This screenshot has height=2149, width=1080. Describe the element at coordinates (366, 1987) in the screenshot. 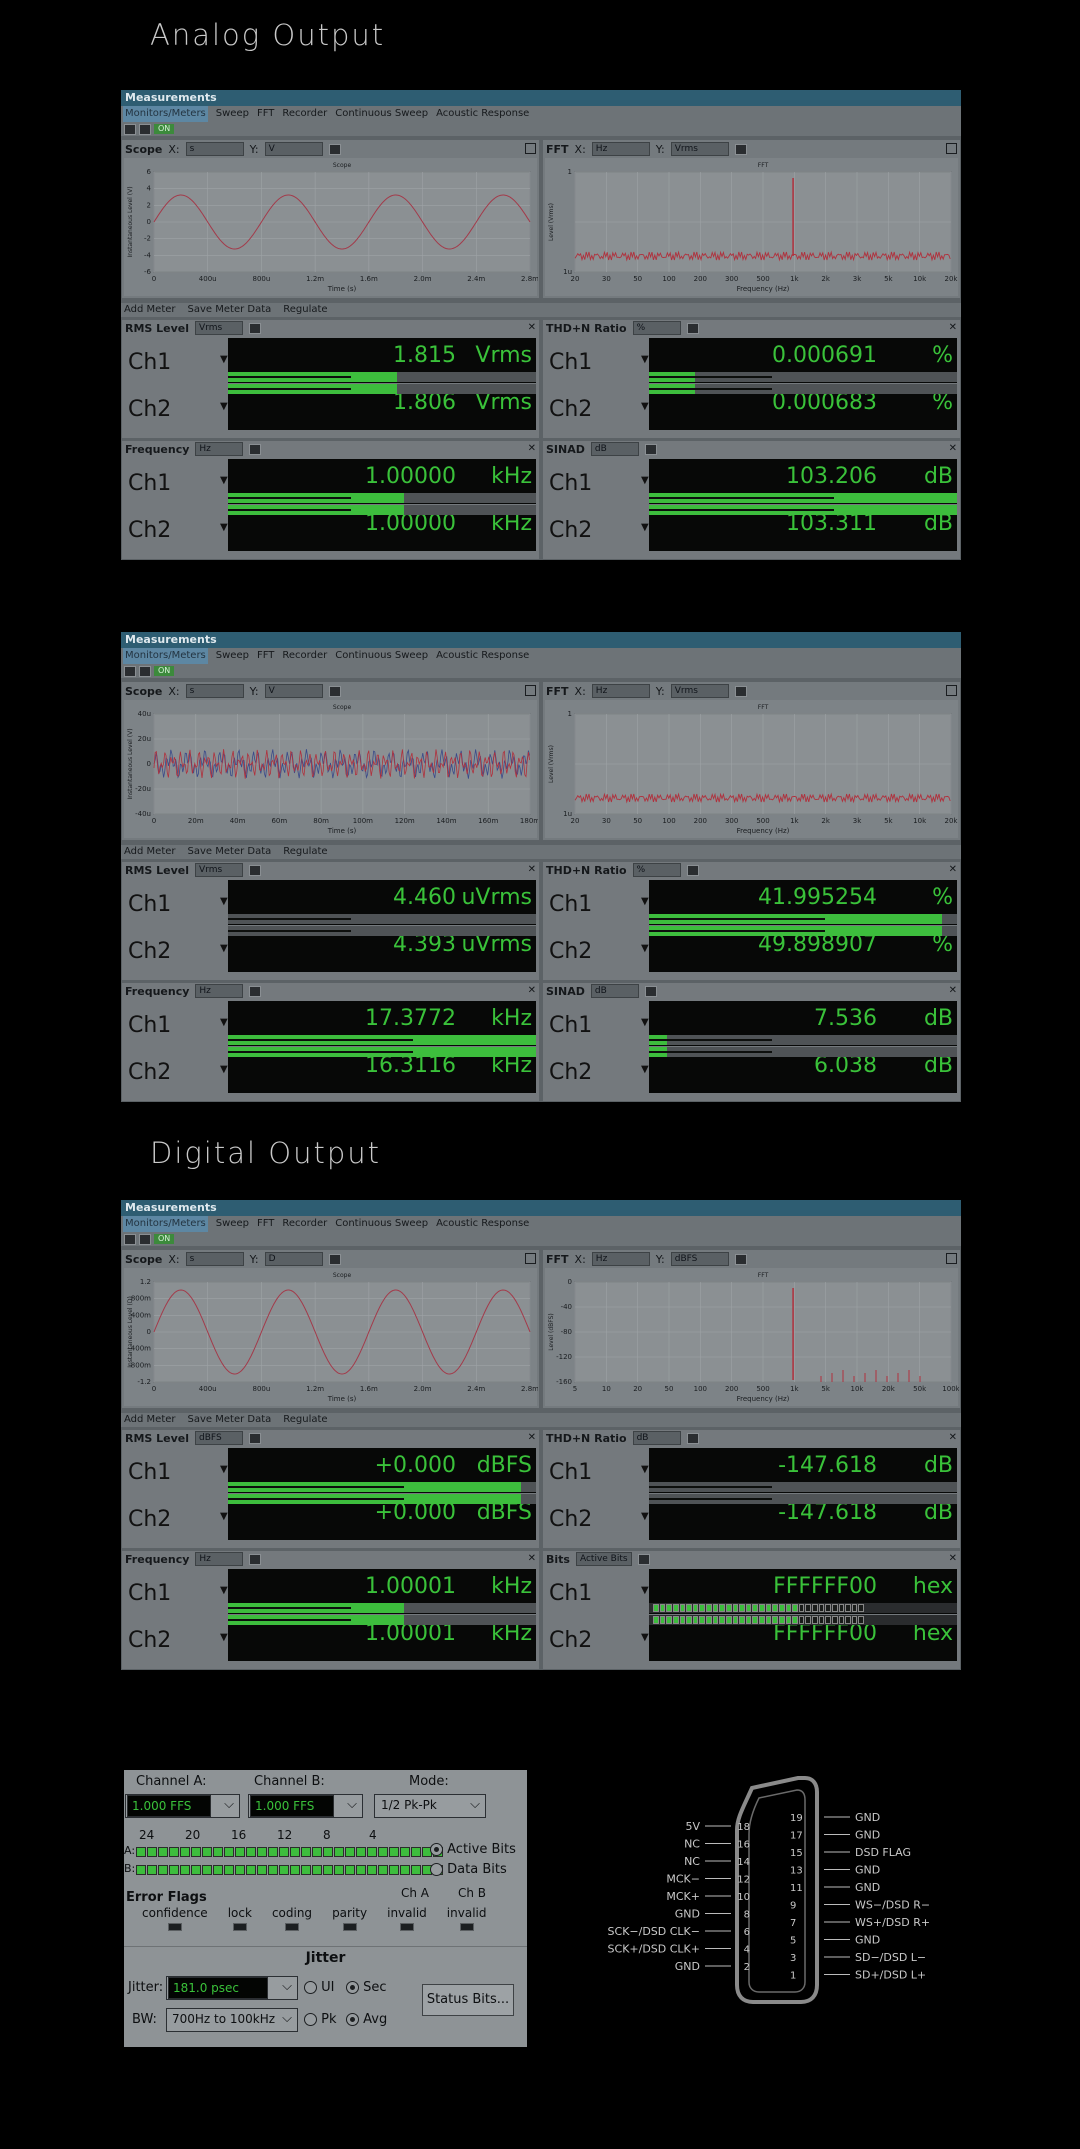

I see `sec-radio: Sec` at that location.